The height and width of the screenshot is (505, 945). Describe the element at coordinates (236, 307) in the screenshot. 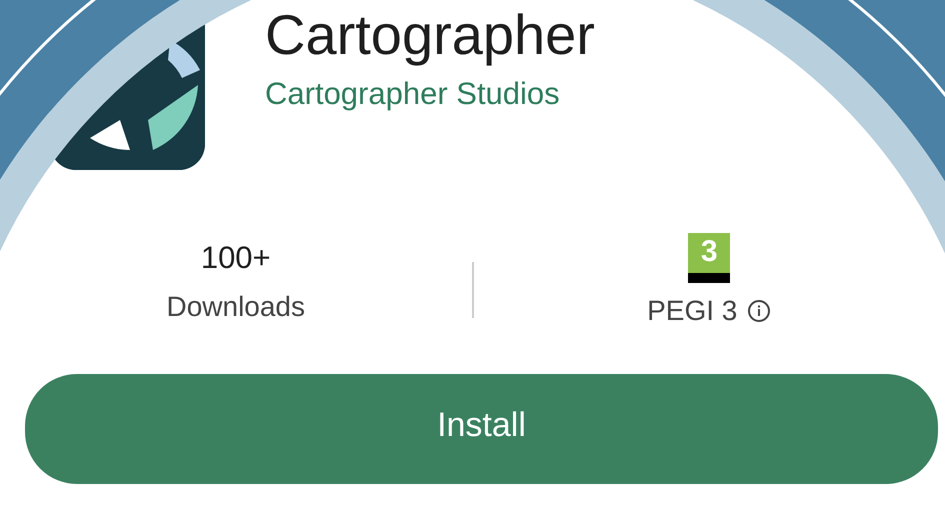

I see `stat-label: Downloads` at that location.